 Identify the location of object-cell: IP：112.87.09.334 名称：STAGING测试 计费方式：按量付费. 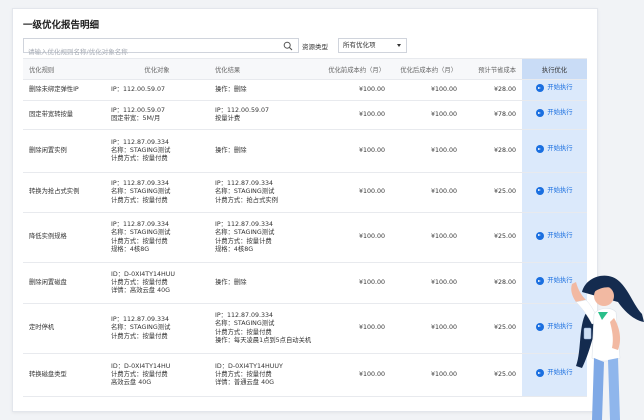
(157, 328).